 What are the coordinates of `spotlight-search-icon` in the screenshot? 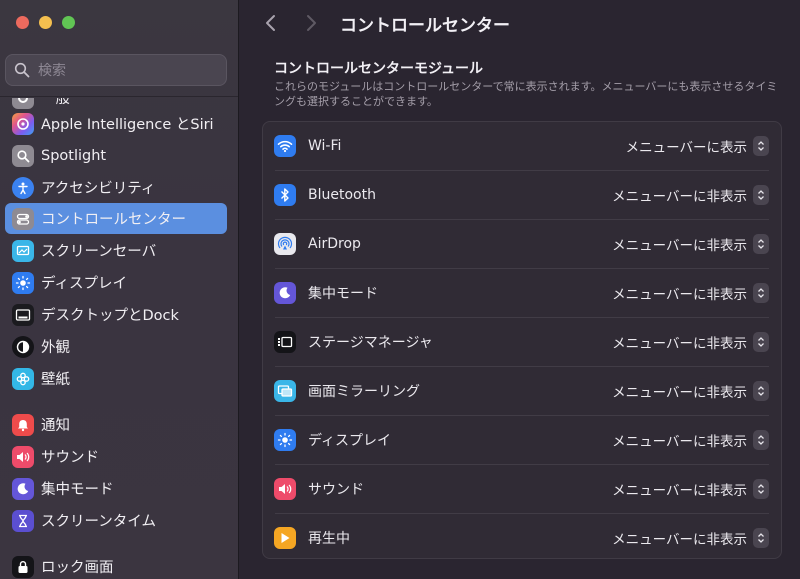 It's located at (23, 155).